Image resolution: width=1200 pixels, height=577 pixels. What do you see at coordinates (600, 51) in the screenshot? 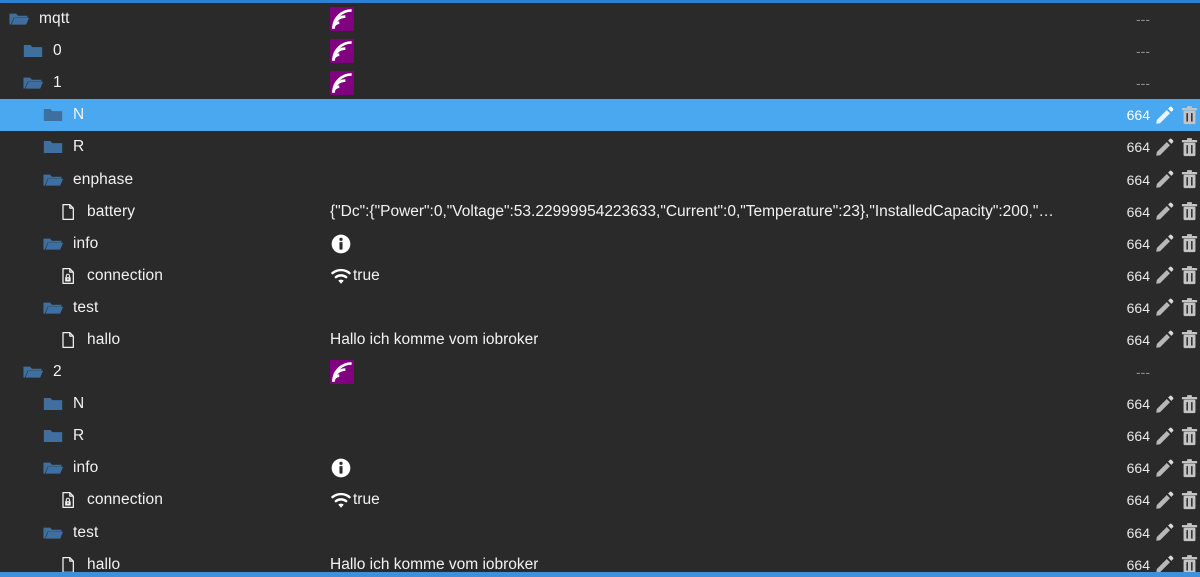
I see `tree-row: 0 ---` at bounding box center [600, 51].